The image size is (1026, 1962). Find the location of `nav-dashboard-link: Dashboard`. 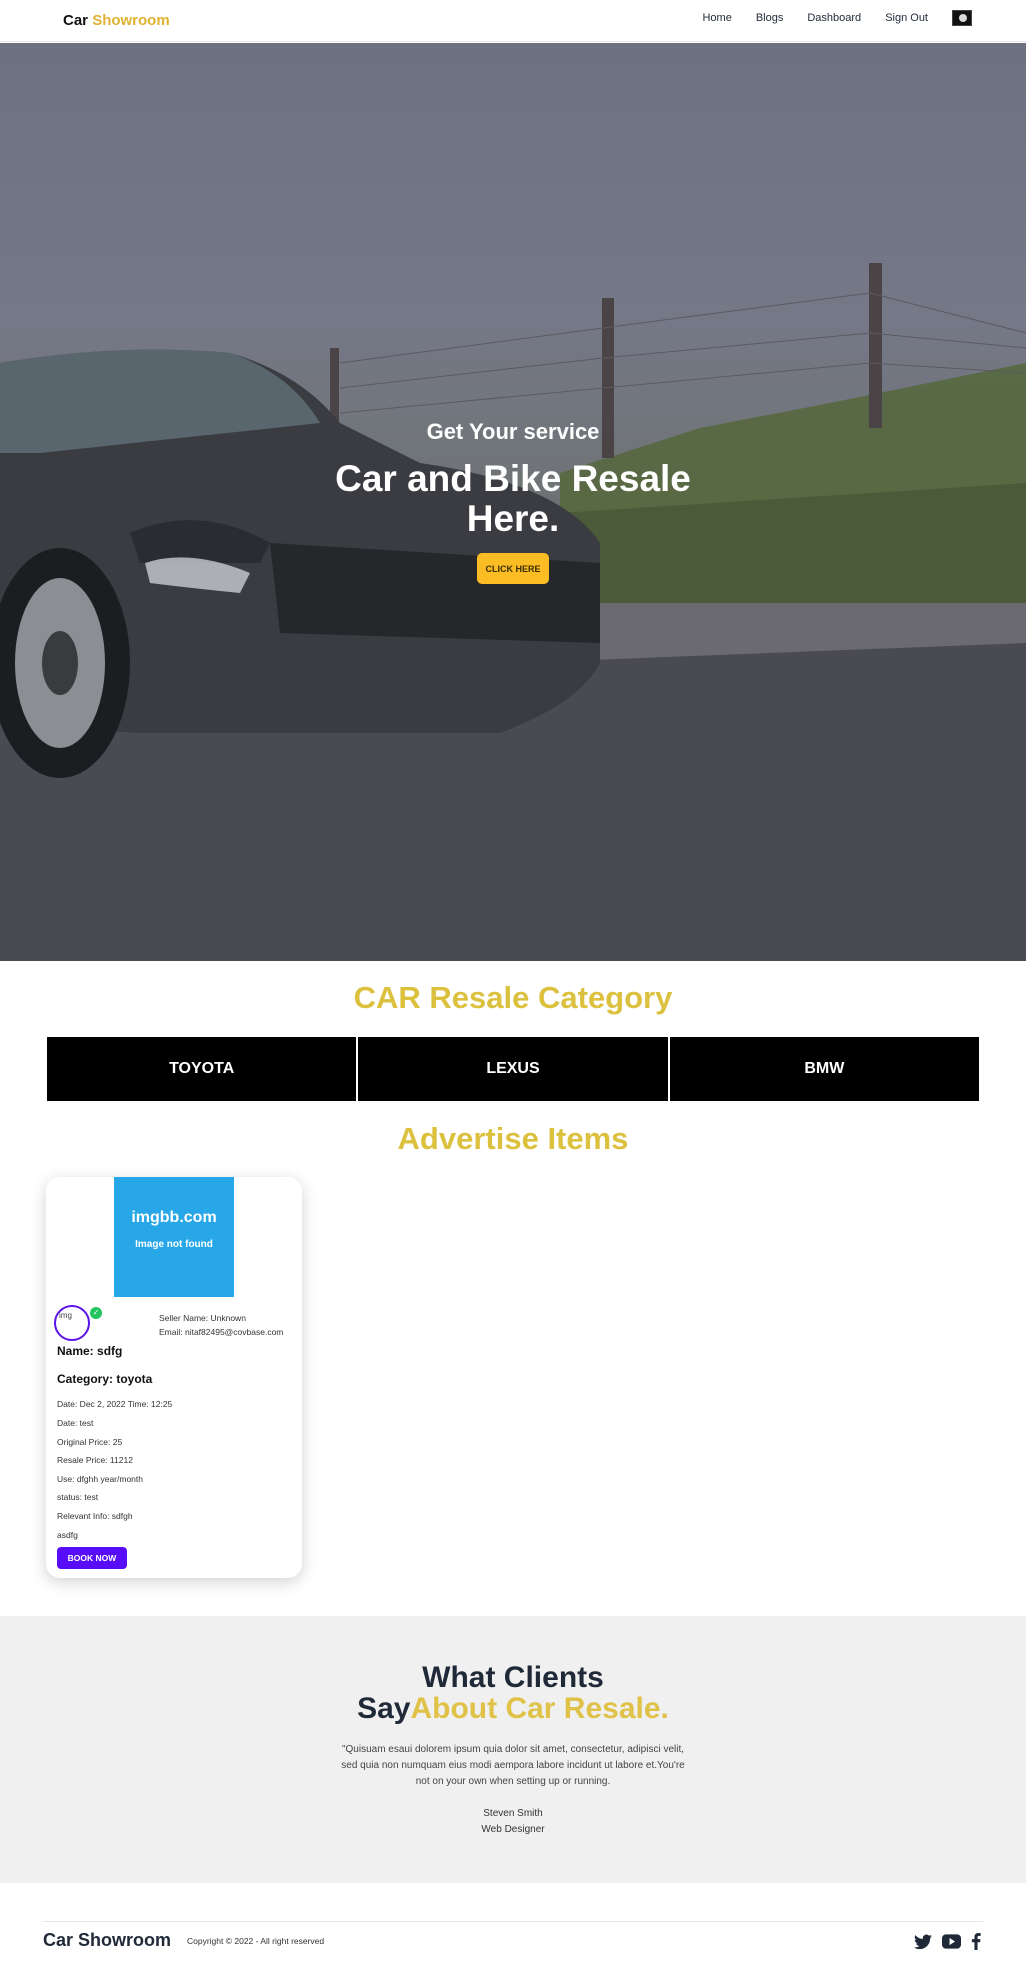

nav-dashboard-link: Dashboard is located at coordinates (834, 18).